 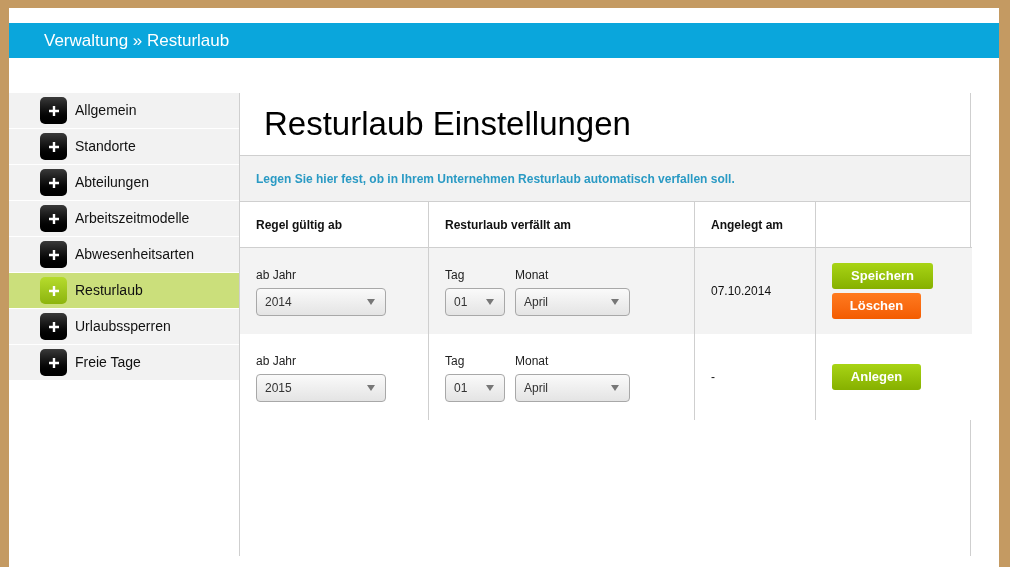 What do you see at coordinates (137, 40) in the screenshot?
I see `breadcrumb: Verwaltung » Resturlaub` at bounding box center [137, 40].